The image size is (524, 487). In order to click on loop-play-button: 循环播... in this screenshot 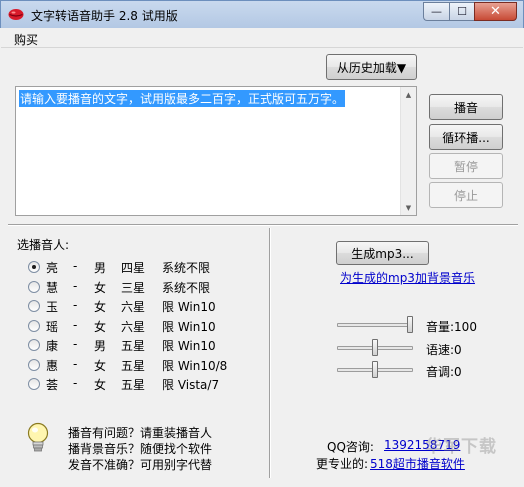, I will do `click(466, 137)`.